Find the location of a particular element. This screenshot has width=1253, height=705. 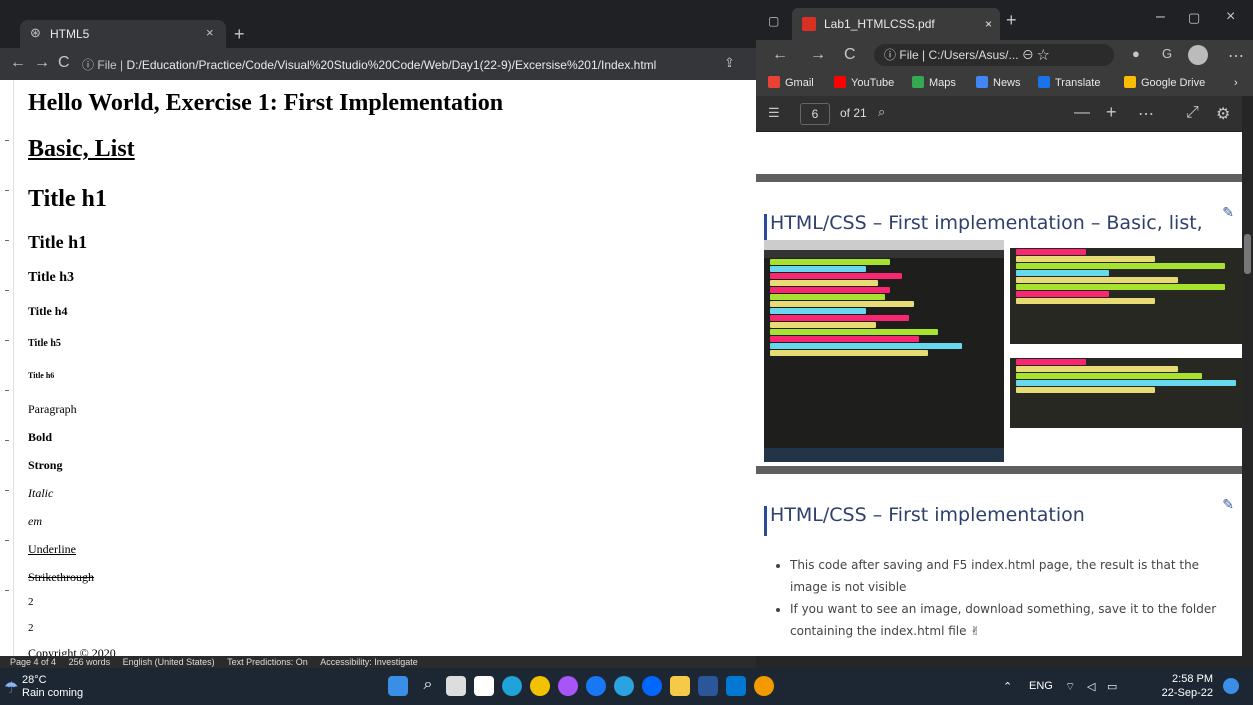

zoom-icon: ⊖ is located at coordinates (1028, 55).